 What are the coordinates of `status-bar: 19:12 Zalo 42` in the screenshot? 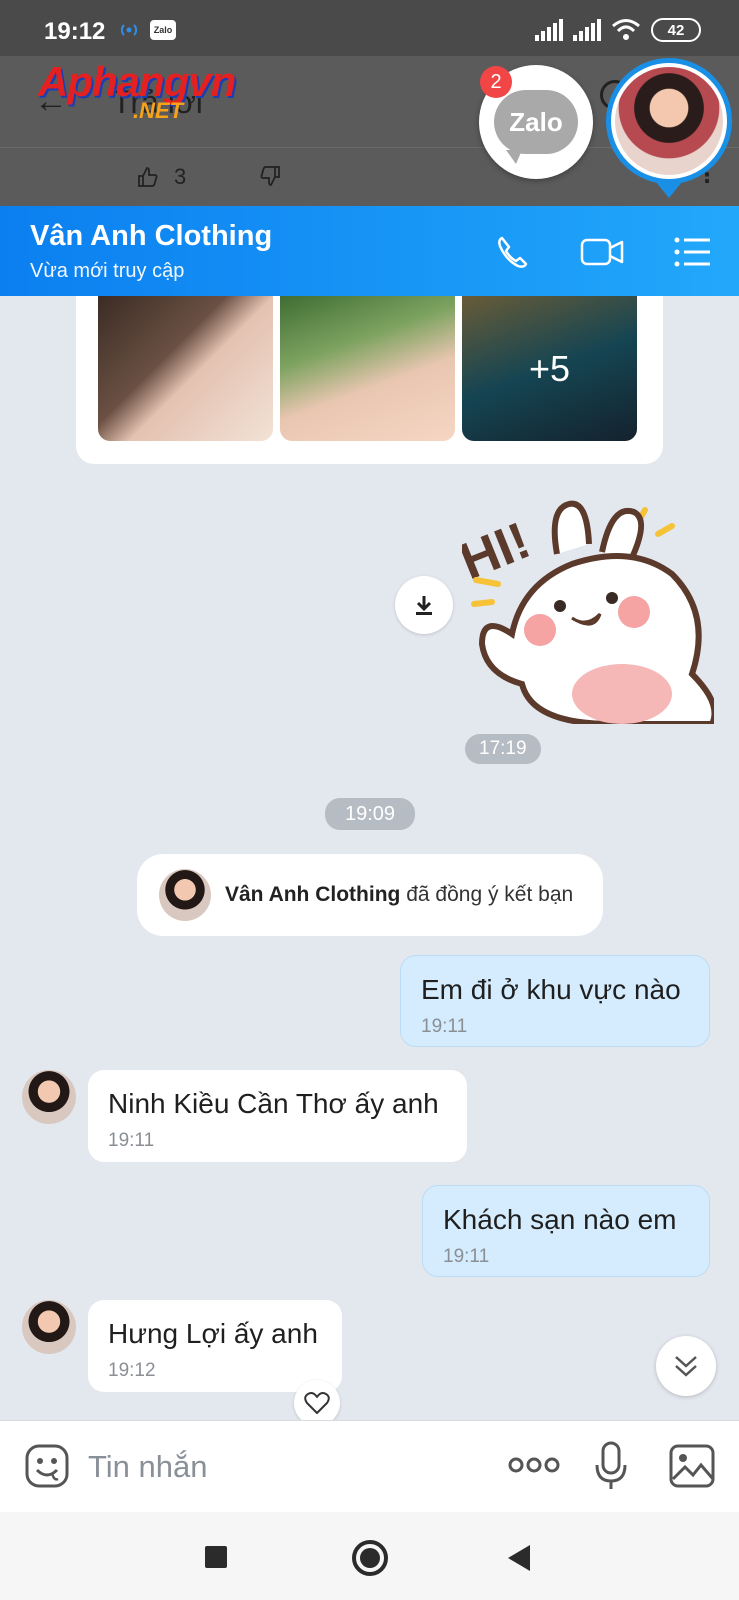 It's located at (369, 28).